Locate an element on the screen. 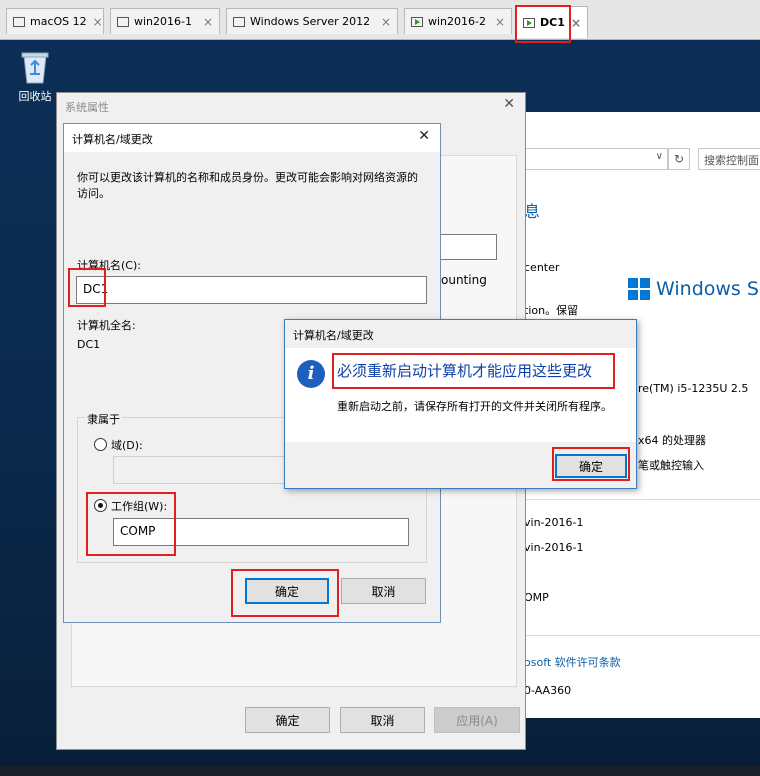  tab-win2016-1: win2016-1 × is located at coordinates (165, 21).